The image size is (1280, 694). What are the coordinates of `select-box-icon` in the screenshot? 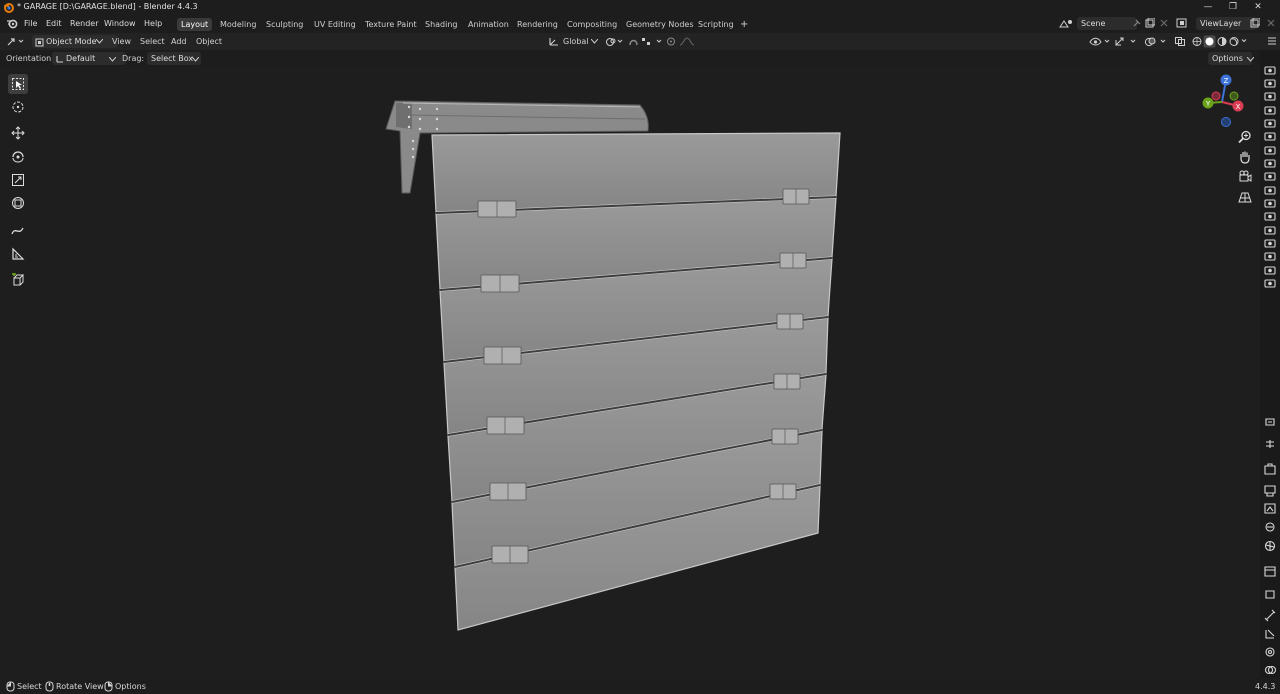 It's located at (18, 84).